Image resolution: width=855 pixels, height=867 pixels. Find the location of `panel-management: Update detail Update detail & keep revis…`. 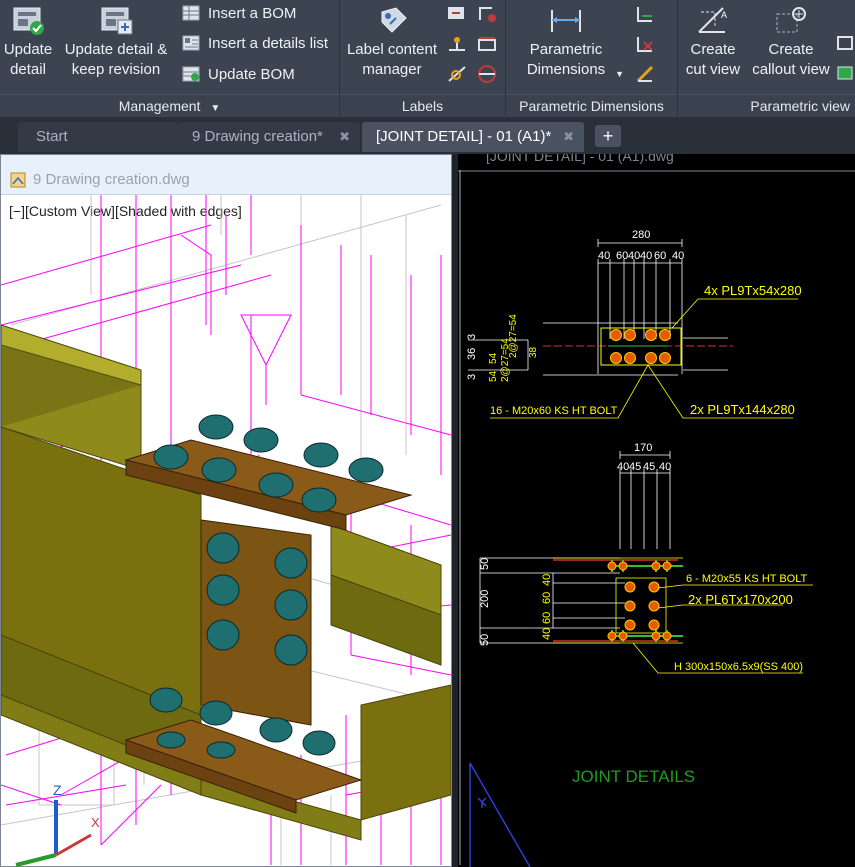

panel-management: Update detail Update detail & keep revis… is located at coordinates (170, 59).